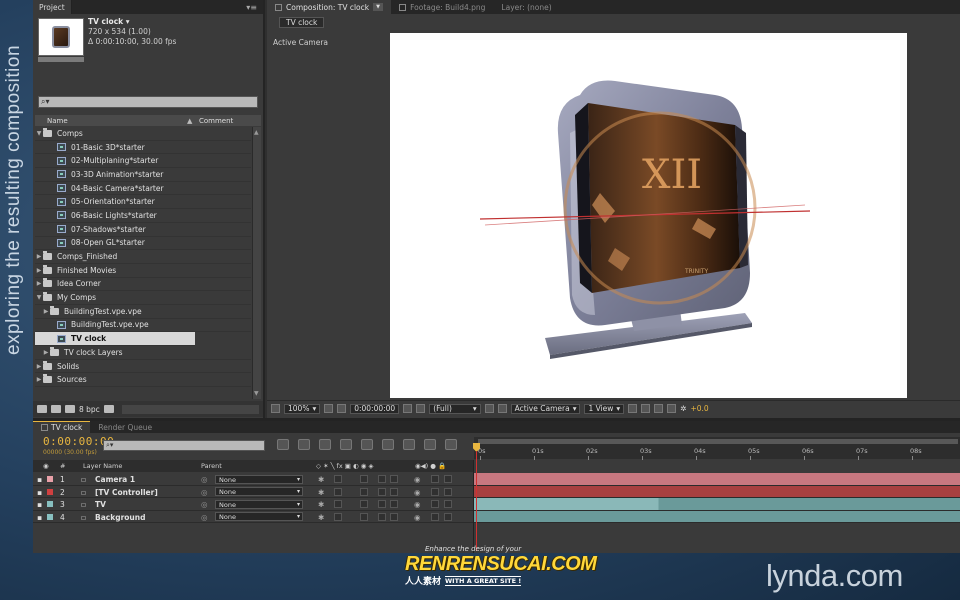 Image resolution: width=960 pixels, height=600 pixels. Describe the element at coordinates (421, 408) in the screenshot. I see `channel-icon` at that location.